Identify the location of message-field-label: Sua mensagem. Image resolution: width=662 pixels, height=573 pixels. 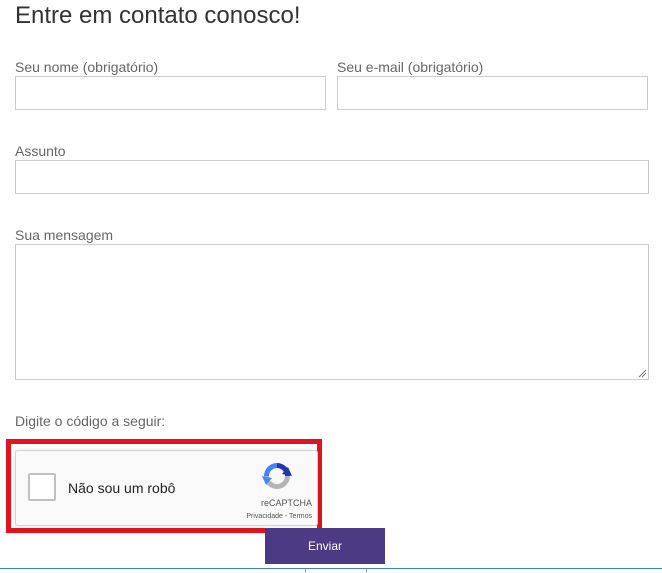
(64, 235).